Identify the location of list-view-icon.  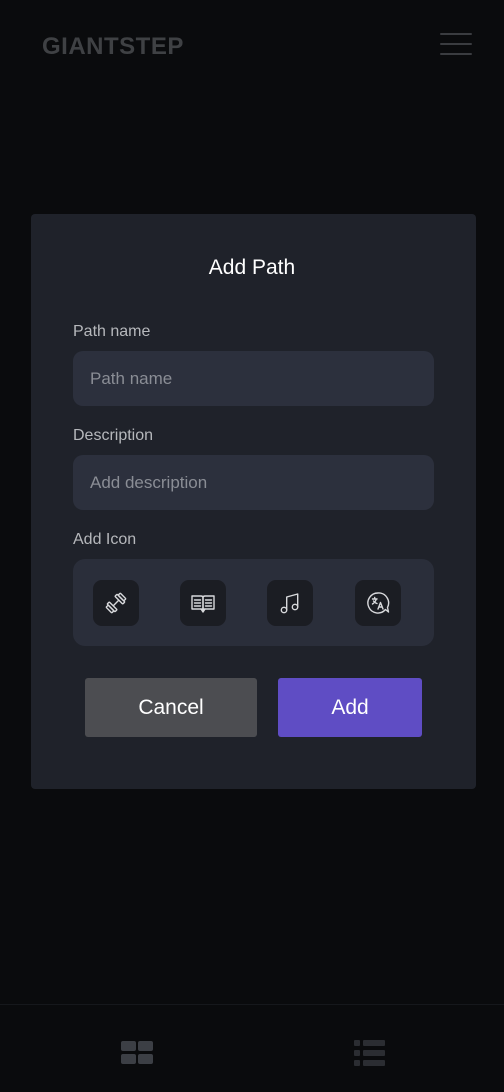
(369, 1053).